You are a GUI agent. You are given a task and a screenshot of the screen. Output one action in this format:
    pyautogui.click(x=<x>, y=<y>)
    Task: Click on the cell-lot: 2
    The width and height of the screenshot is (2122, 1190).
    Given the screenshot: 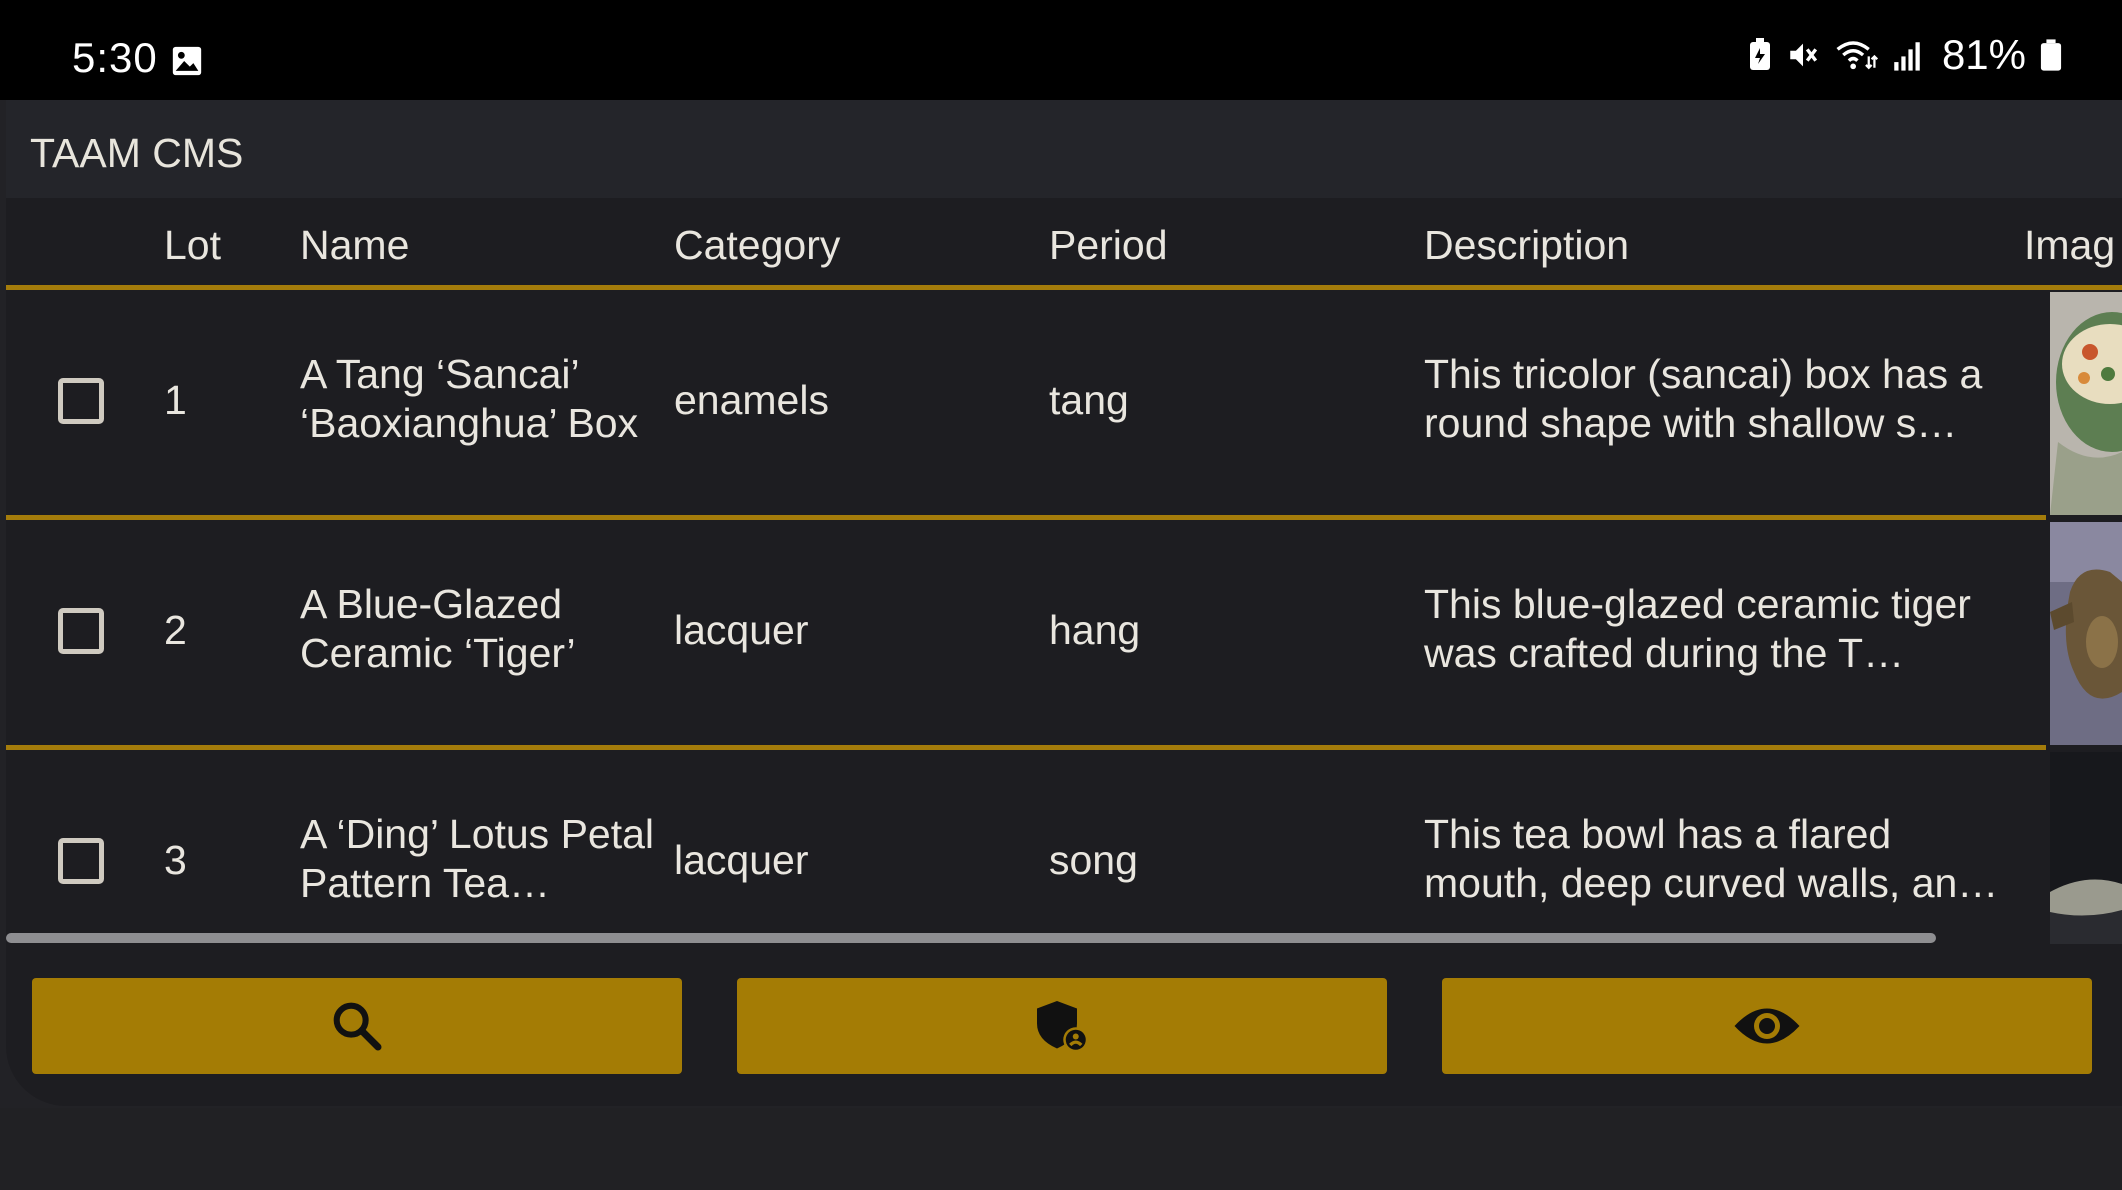 What is the action you would take?
    pyautogui.click(x=175, y=630)
    